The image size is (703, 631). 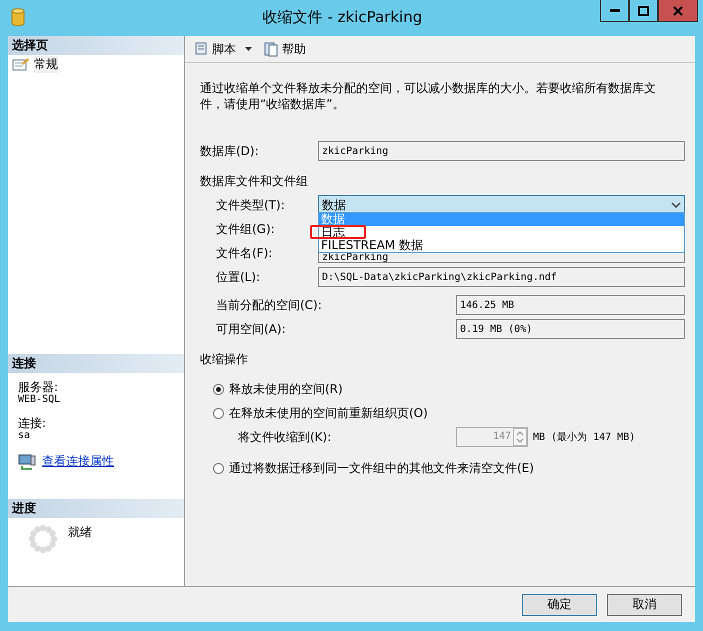 I want to click on connection-properties-link: 查看连接属性, so click(x=78, y=461).